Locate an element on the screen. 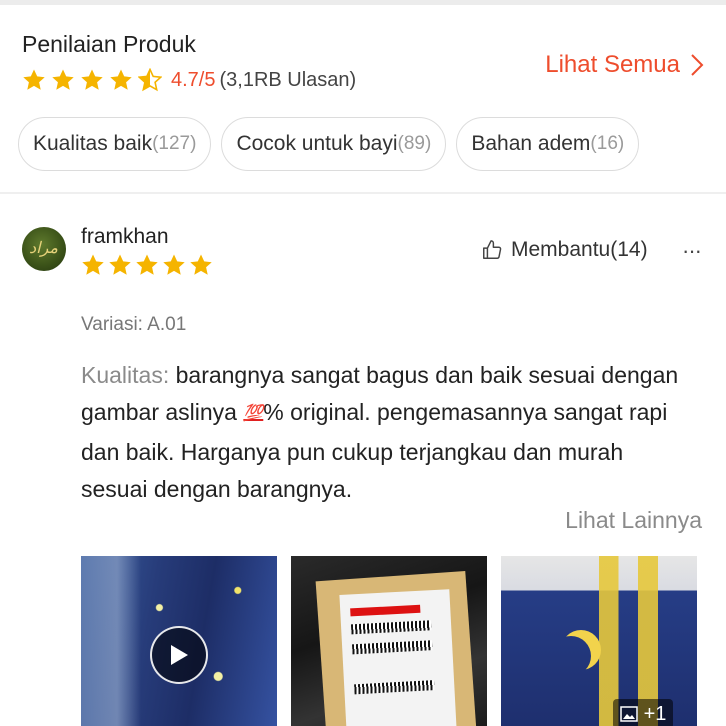  filter-chip-cocok-untuk-bayi: Cocok untuk bayi (89) is located at coordinates (334, 144).